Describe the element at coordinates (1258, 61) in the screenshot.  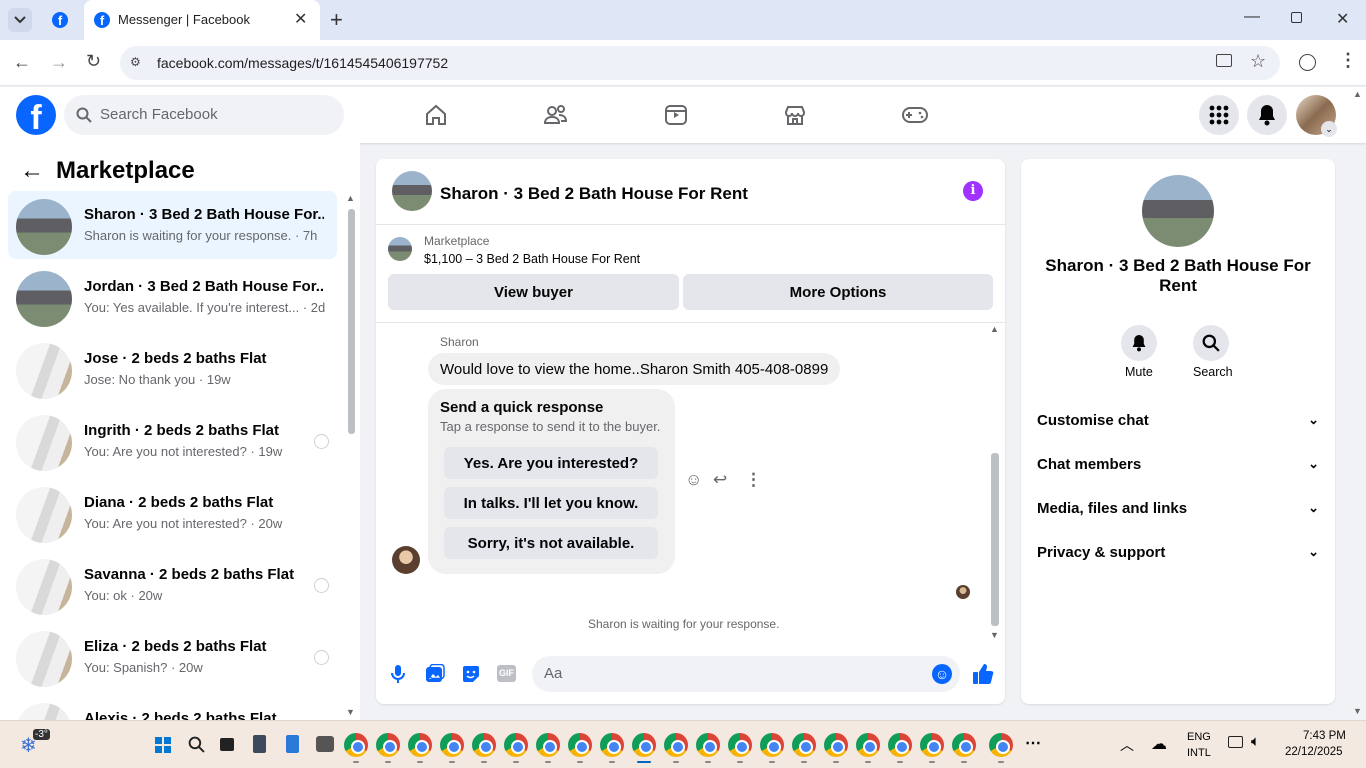
I see `bookmark-star-icon: ☆` at that location.